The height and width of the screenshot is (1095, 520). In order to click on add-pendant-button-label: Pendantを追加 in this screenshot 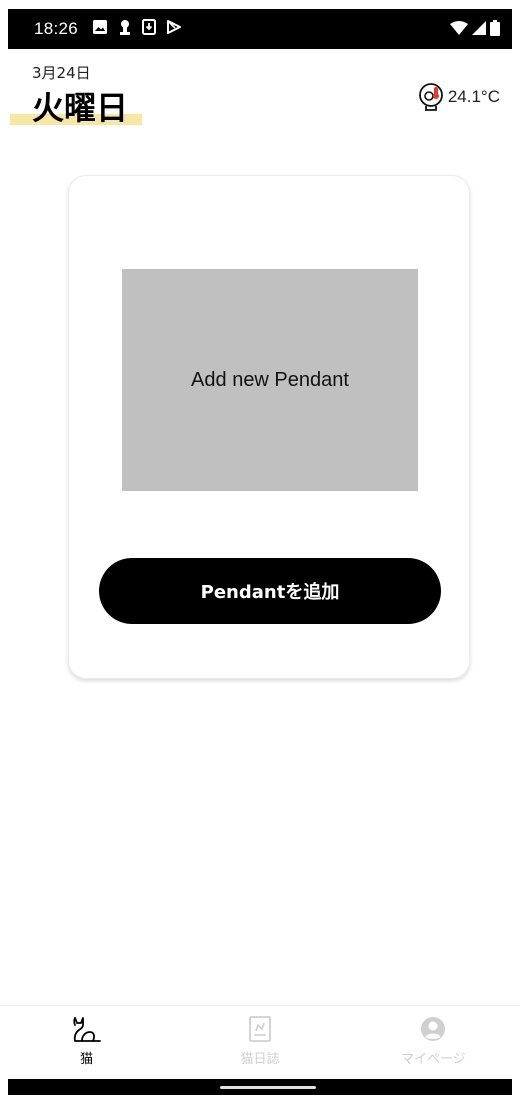, I will do `click(270, 592)`.